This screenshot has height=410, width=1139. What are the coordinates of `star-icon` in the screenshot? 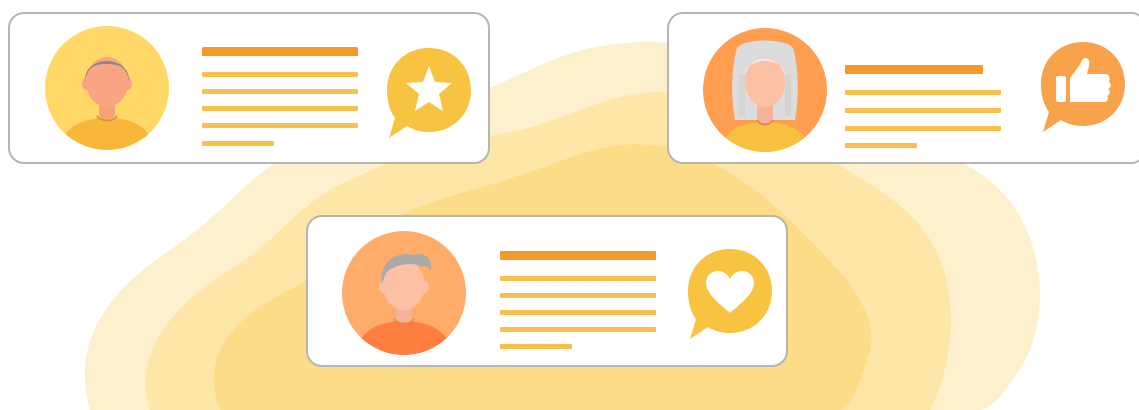 It's located at (429, 93).